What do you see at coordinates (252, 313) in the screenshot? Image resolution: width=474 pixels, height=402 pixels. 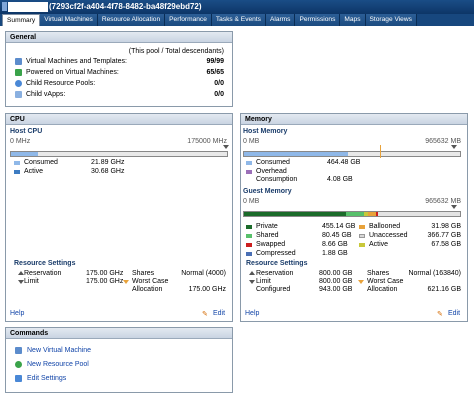 I see `memory-help-link: Help` at bounding box center [252, 313].